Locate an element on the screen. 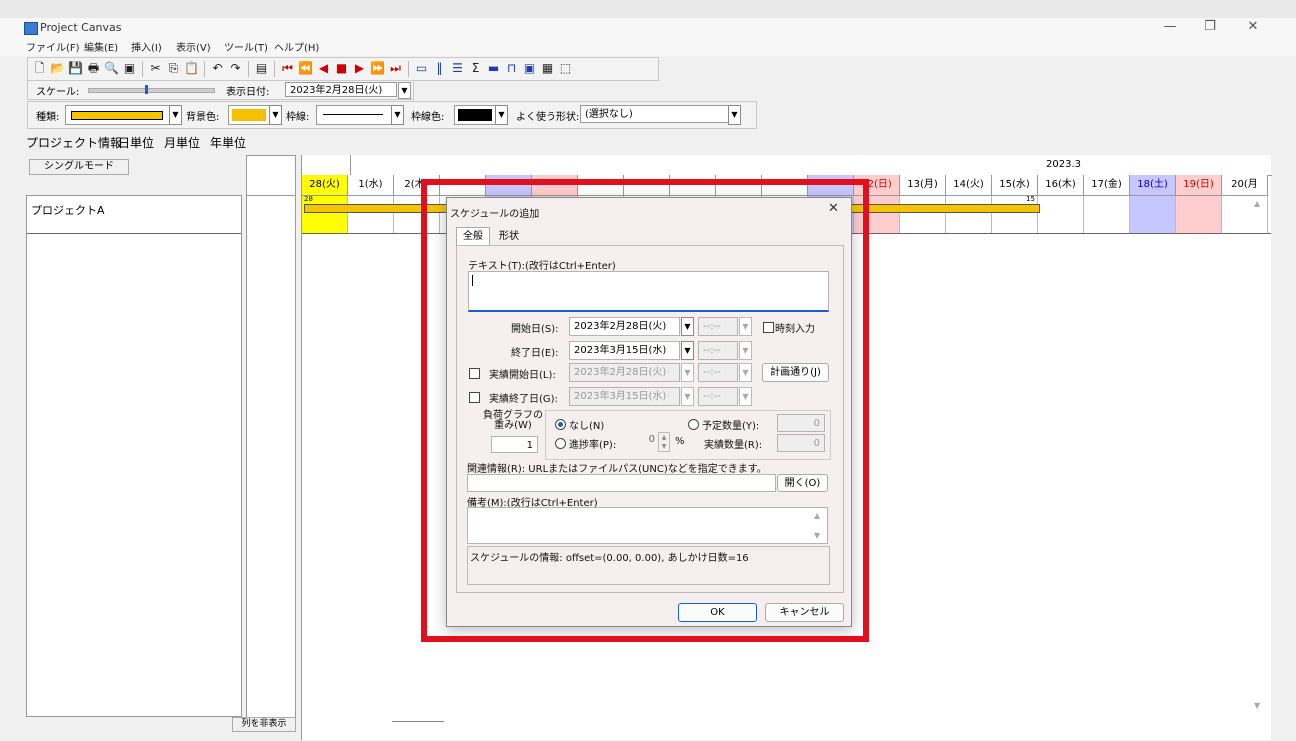  type-bar-swatch is located at coordinates (117, 115).